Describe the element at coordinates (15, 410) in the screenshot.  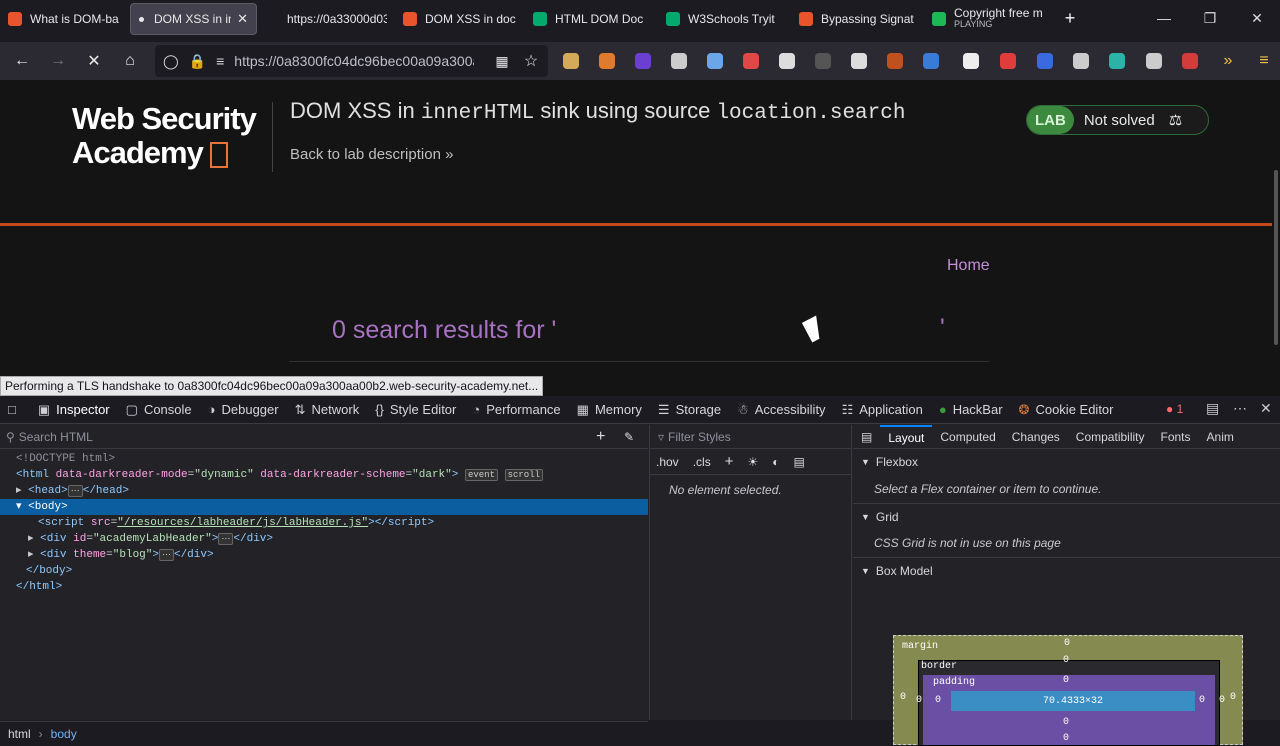
I see `element-picker-icon: □` at that location.